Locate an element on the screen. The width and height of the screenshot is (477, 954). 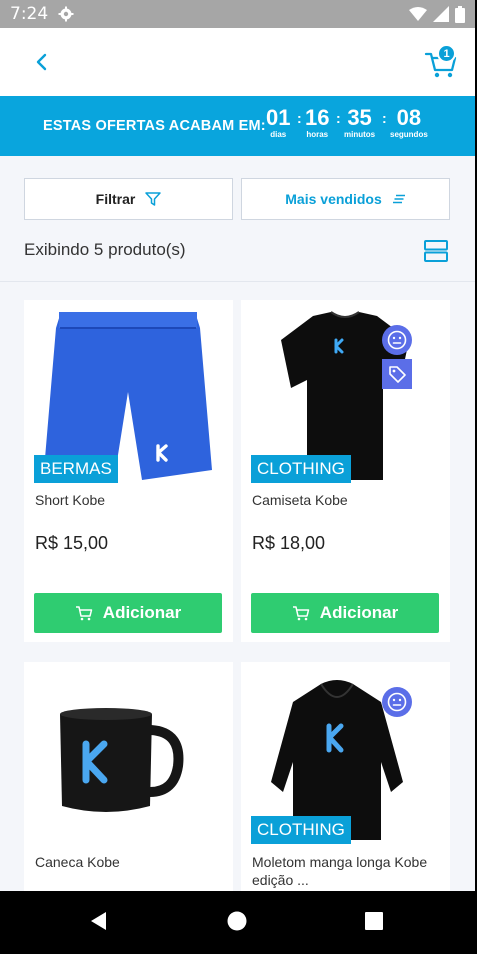
status-icons is located at coordinates (437, 14).